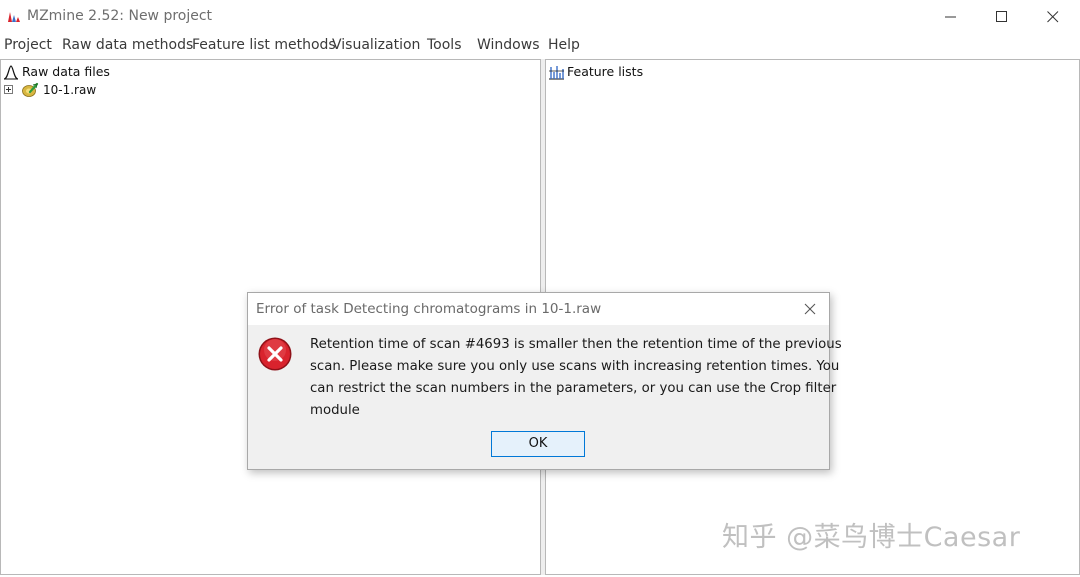 This screenshot has width=1080, height=577. I want to click on watermark: 知乎 @菜鸟博士Caesar, so click(871, 537).